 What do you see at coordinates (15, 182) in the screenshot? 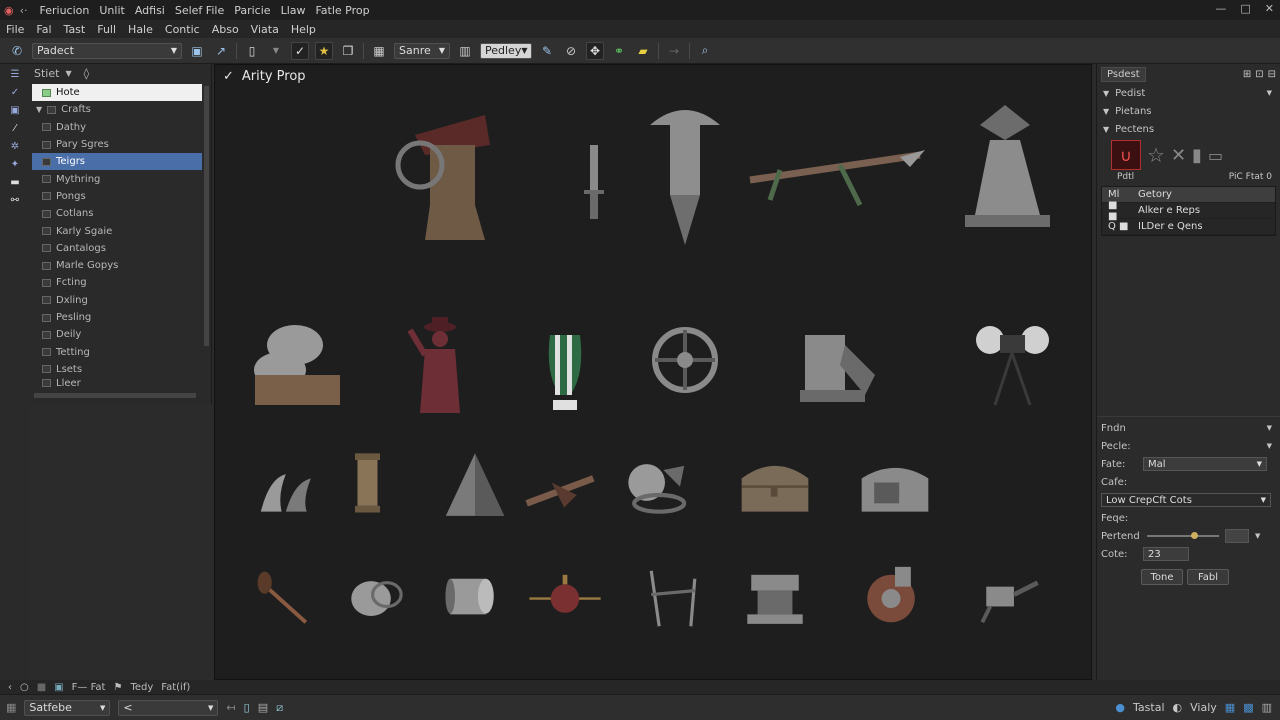
I see `folder-icon: ▬` at bounding box center [15, 182].